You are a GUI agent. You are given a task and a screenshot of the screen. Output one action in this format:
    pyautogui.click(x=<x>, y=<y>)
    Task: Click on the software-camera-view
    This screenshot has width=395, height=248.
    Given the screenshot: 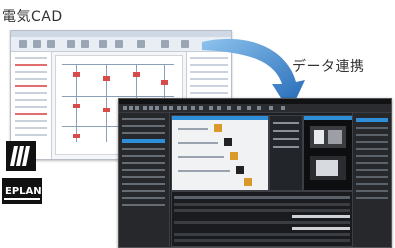 What is the action you would take?
    pyautogui.click(x=328, y=153)
    